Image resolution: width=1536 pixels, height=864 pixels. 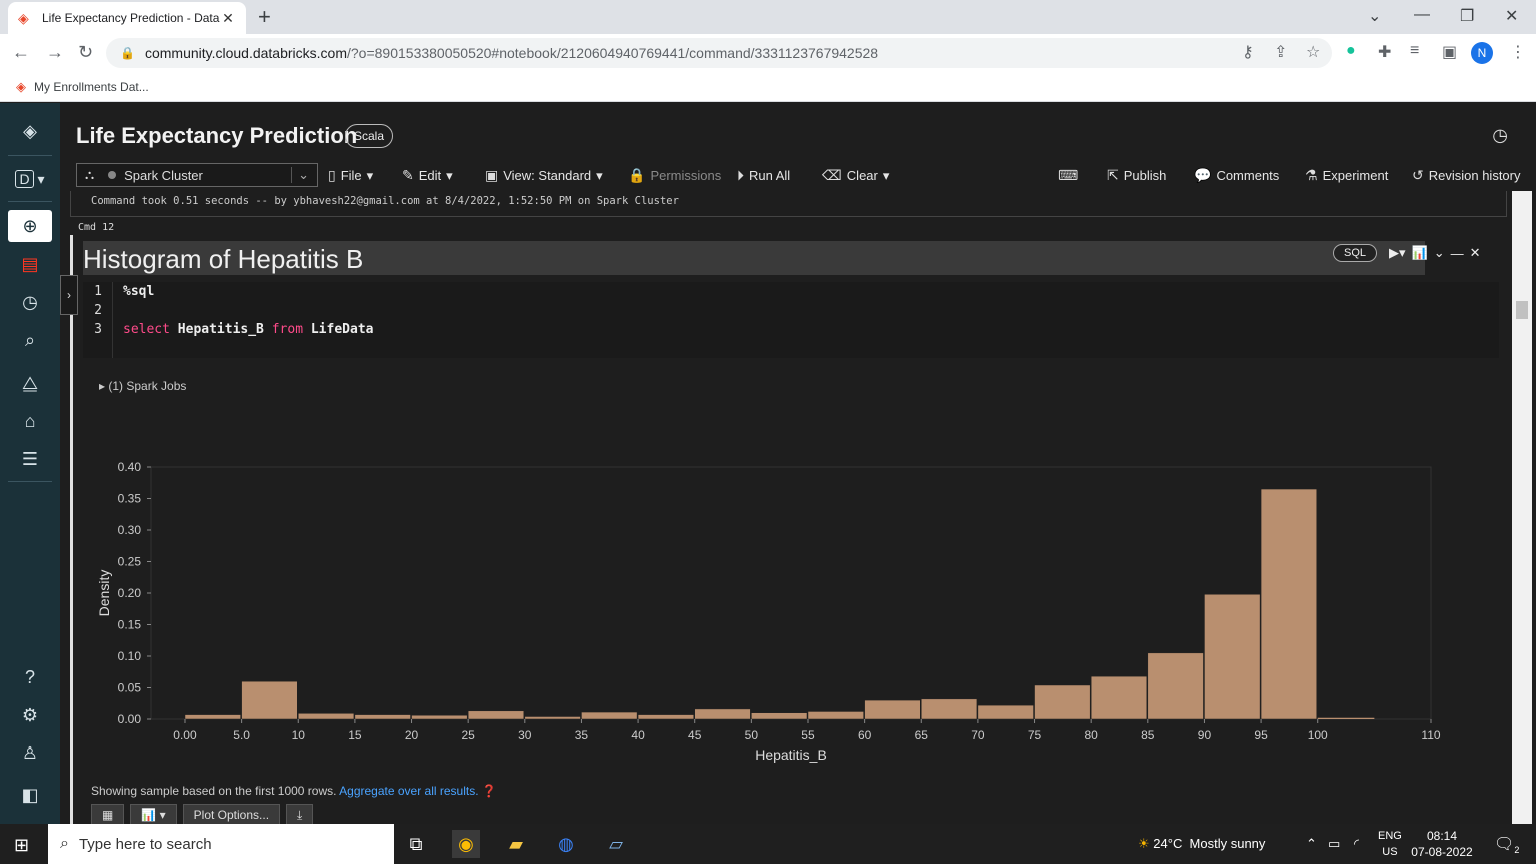 What do you see at coordinates (1475, 253) in the screenshot?
I see `delete-cell-icon: ✕` at bounding box center [1475, 253].